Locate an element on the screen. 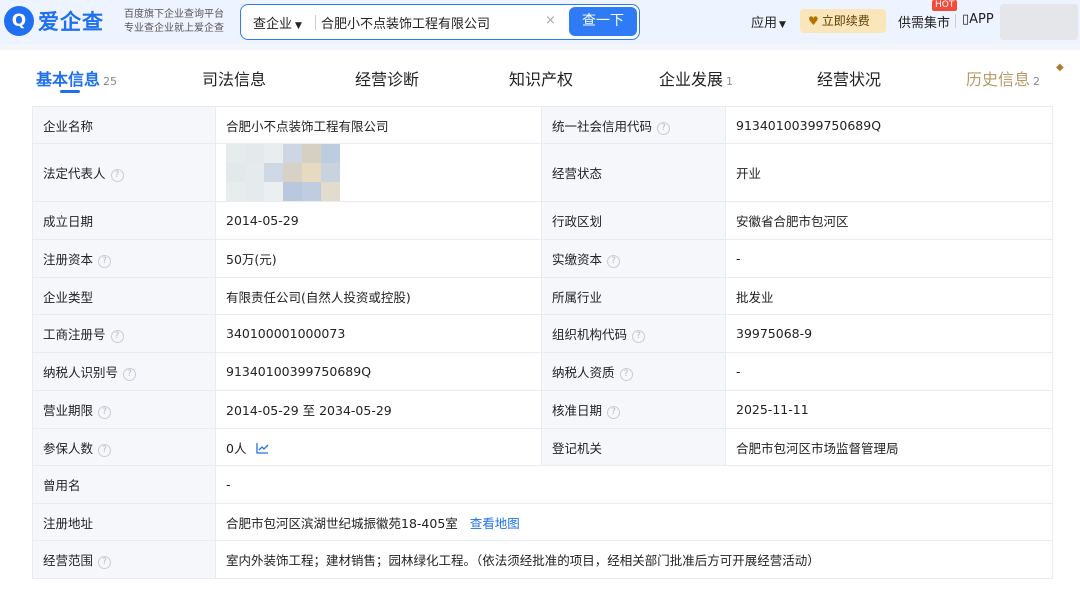 The image size is (1080, 607). status-value: 开业 is located at coordinates (889, 172).